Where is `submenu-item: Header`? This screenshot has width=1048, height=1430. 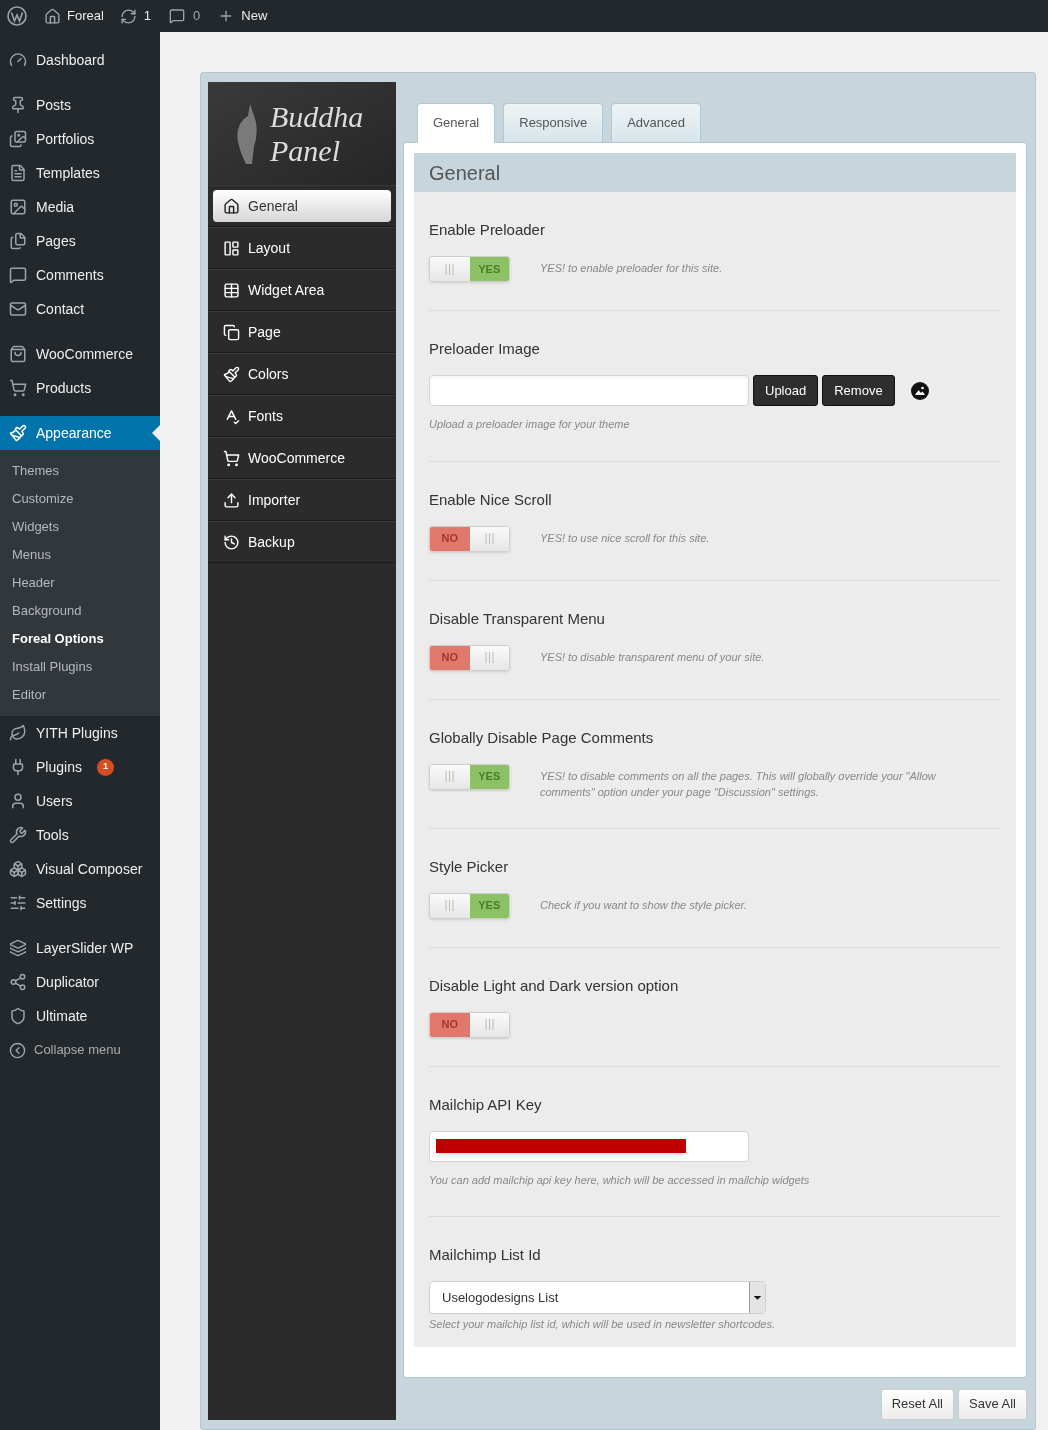 submenu-item: Header is located at coordinates (80, 583).